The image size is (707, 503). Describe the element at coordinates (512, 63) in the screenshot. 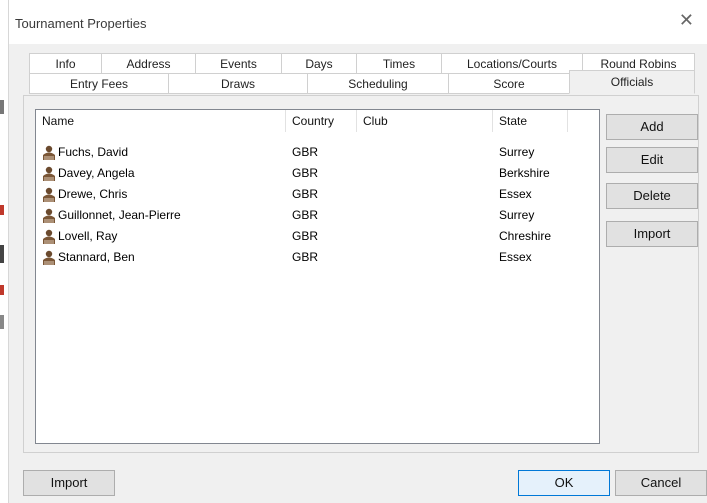

I see `tab-locations-courts: Locations/Courts` at that location.